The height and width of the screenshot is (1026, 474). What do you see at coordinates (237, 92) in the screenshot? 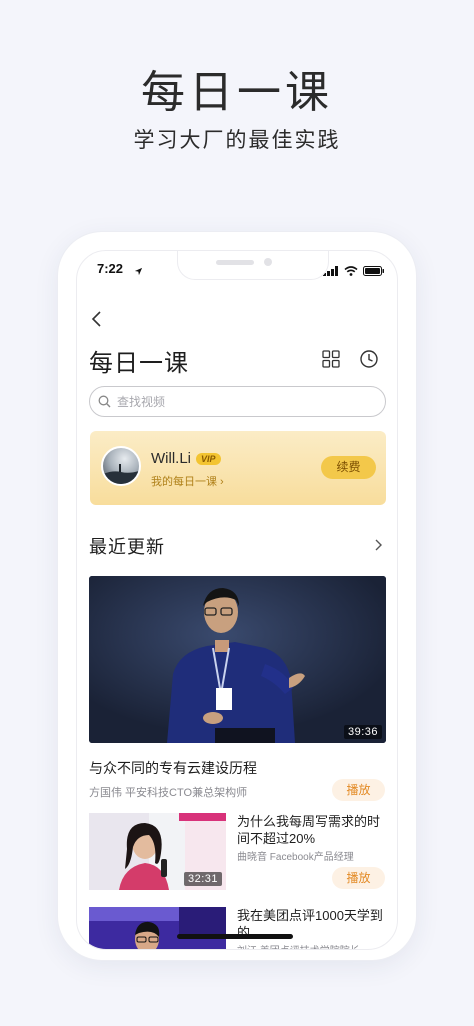
I see `promo-title: 每日一课` at bounding box center [237, 92].